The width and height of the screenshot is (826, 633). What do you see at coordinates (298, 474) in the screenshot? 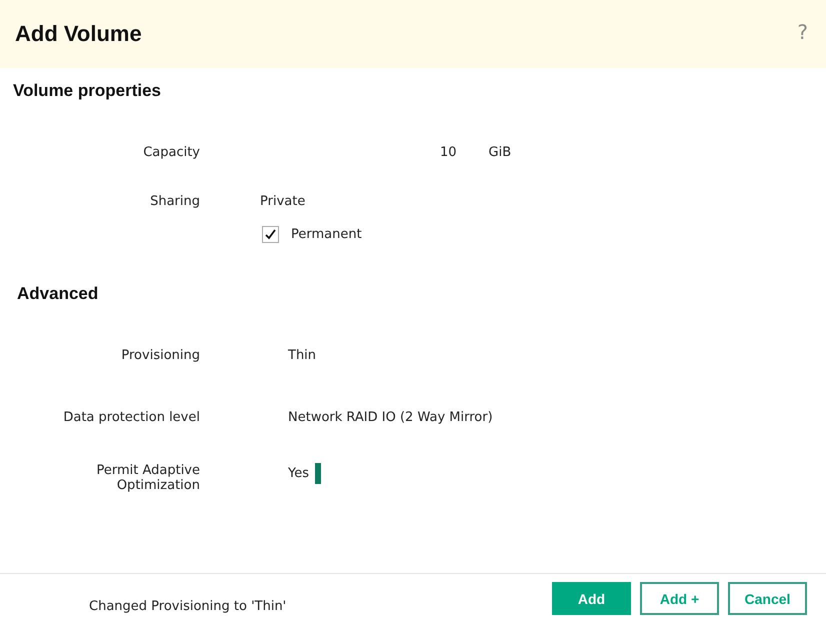
I see `field-value: Yes` at bounding box center [298, 474].